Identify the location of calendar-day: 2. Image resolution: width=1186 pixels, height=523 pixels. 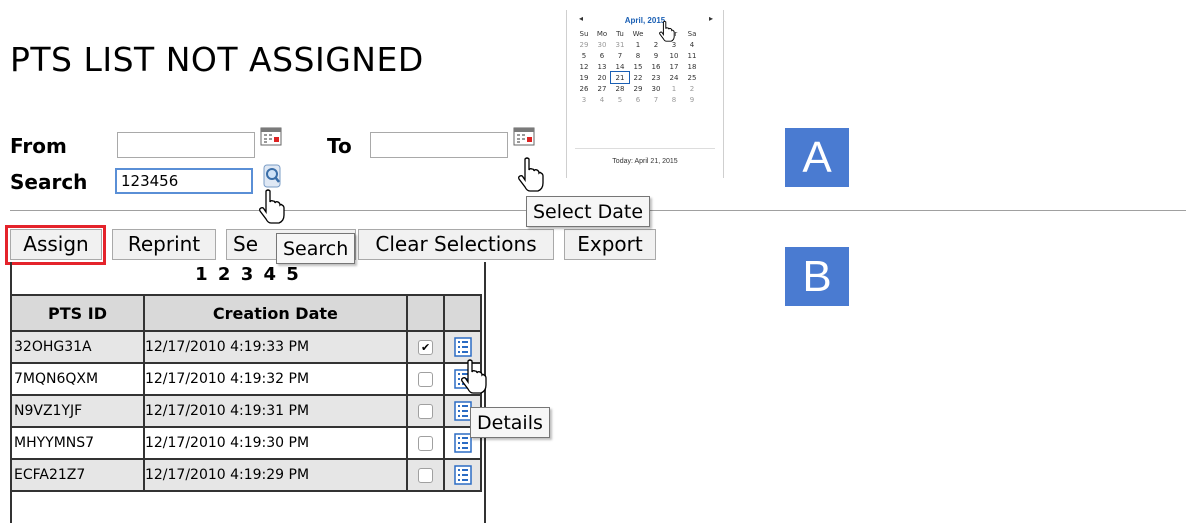
(692, 88).